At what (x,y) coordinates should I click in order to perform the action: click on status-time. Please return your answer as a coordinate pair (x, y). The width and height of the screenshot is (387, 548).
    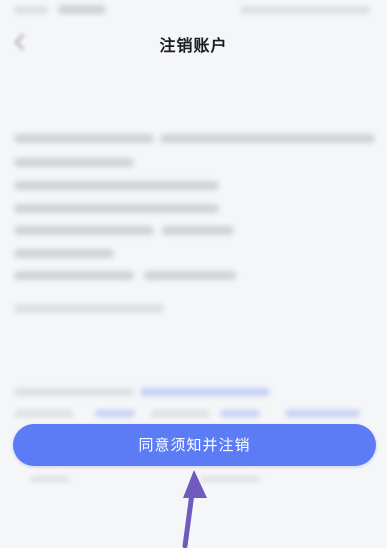
    Looking at the image, I should click on (31, 10).